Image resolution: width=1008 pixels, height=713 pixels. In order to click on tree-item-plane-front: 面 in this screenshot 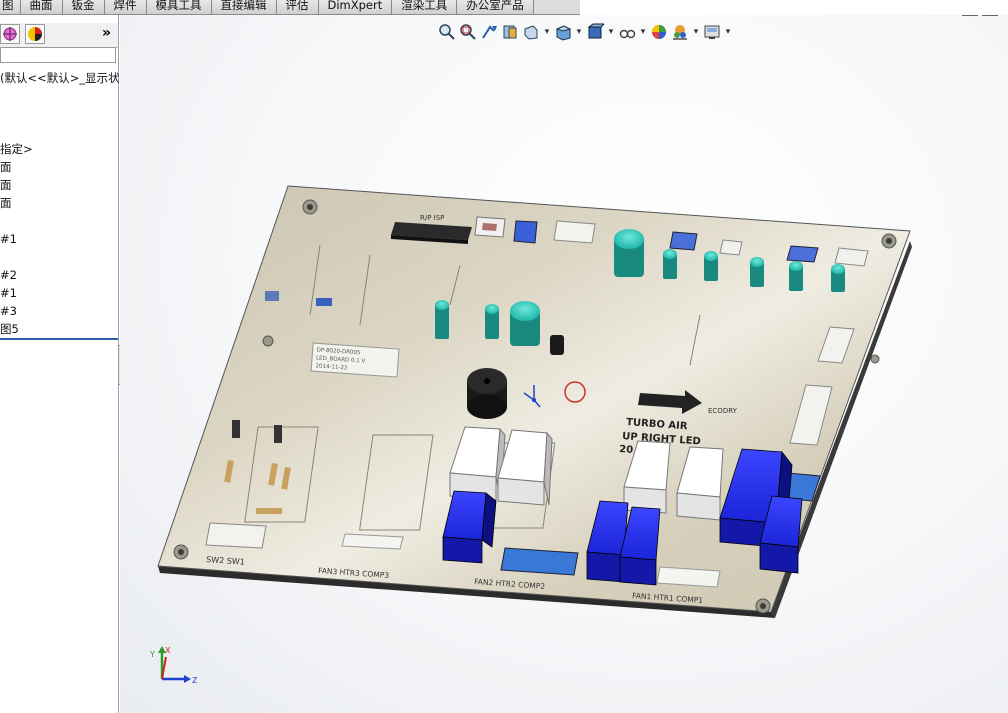, I will do `click(6, 167)`.